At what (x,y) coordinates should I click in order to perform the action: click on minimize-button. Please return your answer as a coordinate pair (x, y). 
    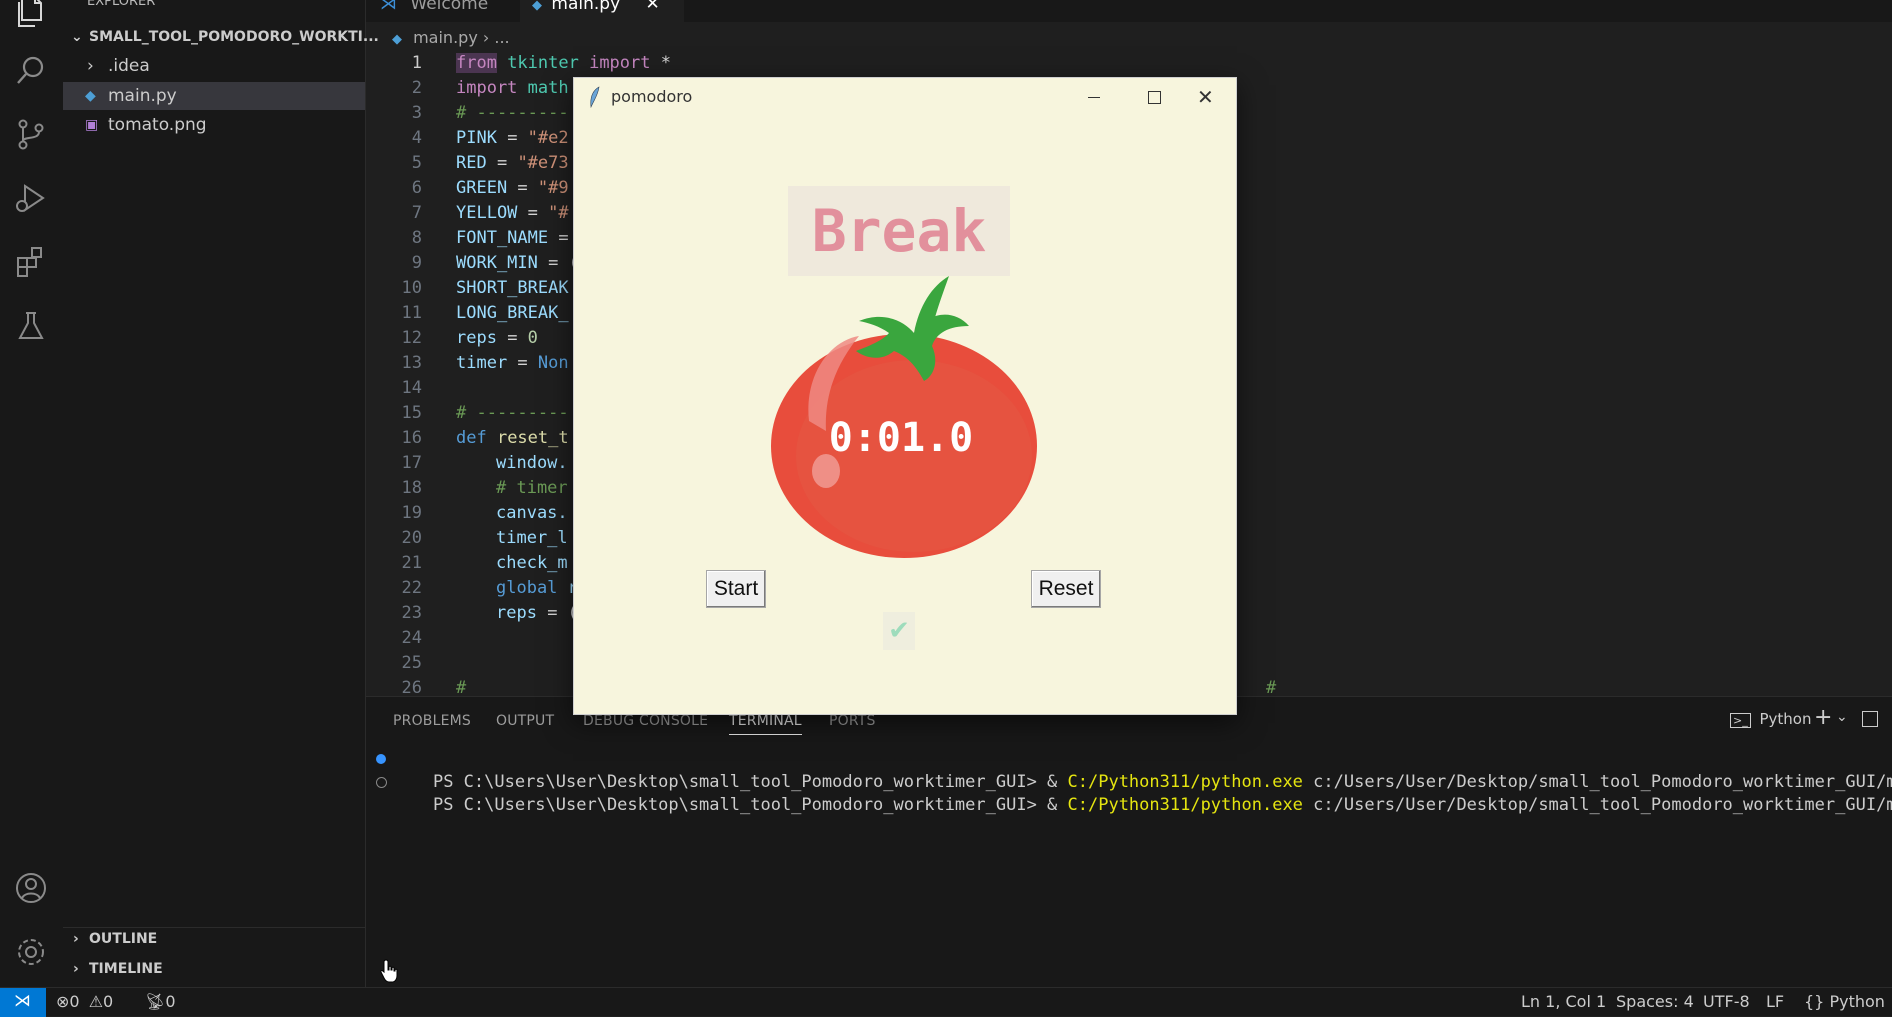
    Looking at the image, I should click on (1094, 97).